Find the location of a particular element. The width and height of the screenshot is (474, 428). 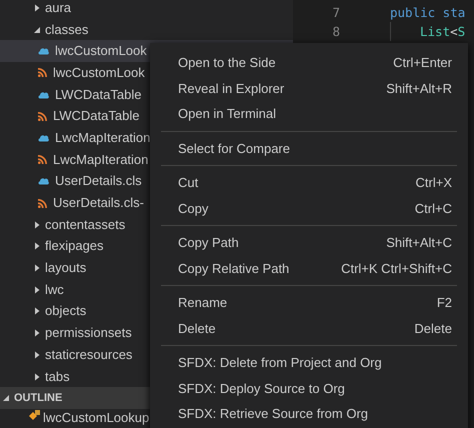

menu-item: Reveal in Explorer Shift+Alt+R is located at coordinates (309, 88).